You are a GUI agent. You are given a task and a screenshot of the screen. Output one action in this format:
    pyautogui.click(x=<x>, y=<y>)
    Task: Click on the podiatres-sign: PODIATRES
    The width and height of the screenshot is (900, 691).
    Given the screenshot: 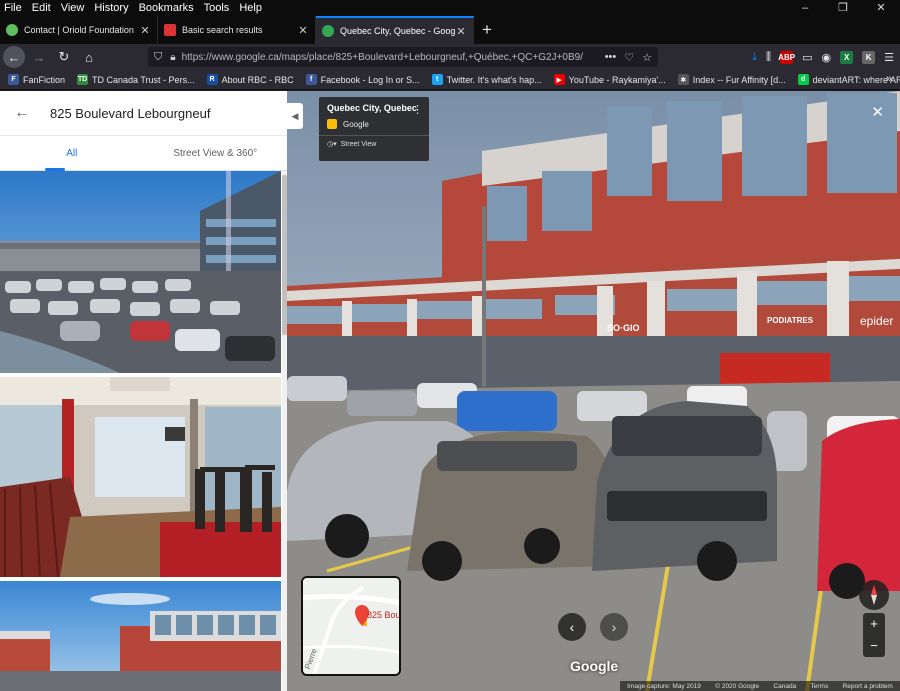 What is the action you would take?
    pyautogui.click(x=790, y=320)
    